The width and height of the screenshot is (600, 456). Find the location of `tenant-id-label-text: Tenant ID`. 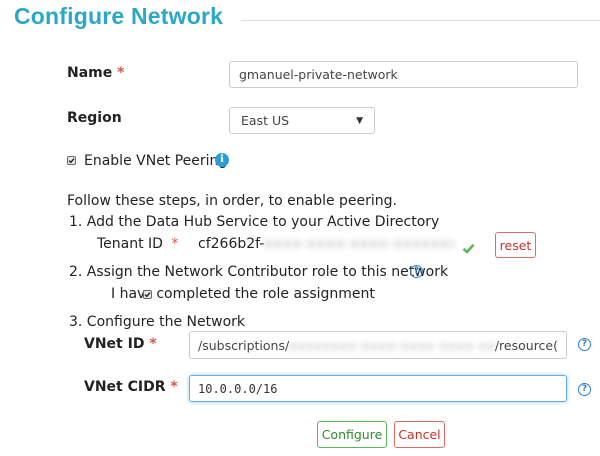

tenant-id-label-text: Tenant ID is located at coordinates (130, 244).